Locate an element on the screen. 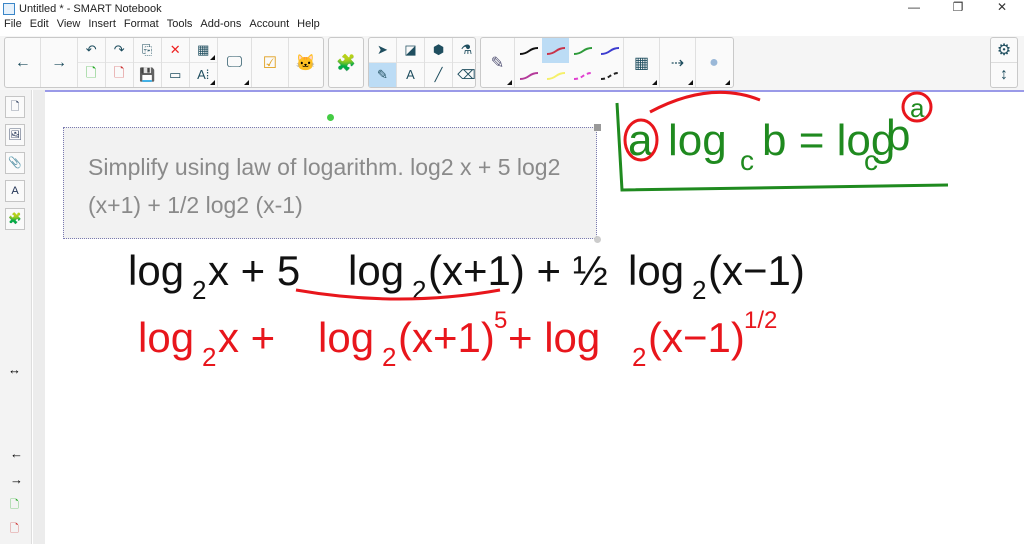 The height and width of the screenshot is (544, 1024). math-term: (x+1) + ½ is located at coordinates (518, 270).